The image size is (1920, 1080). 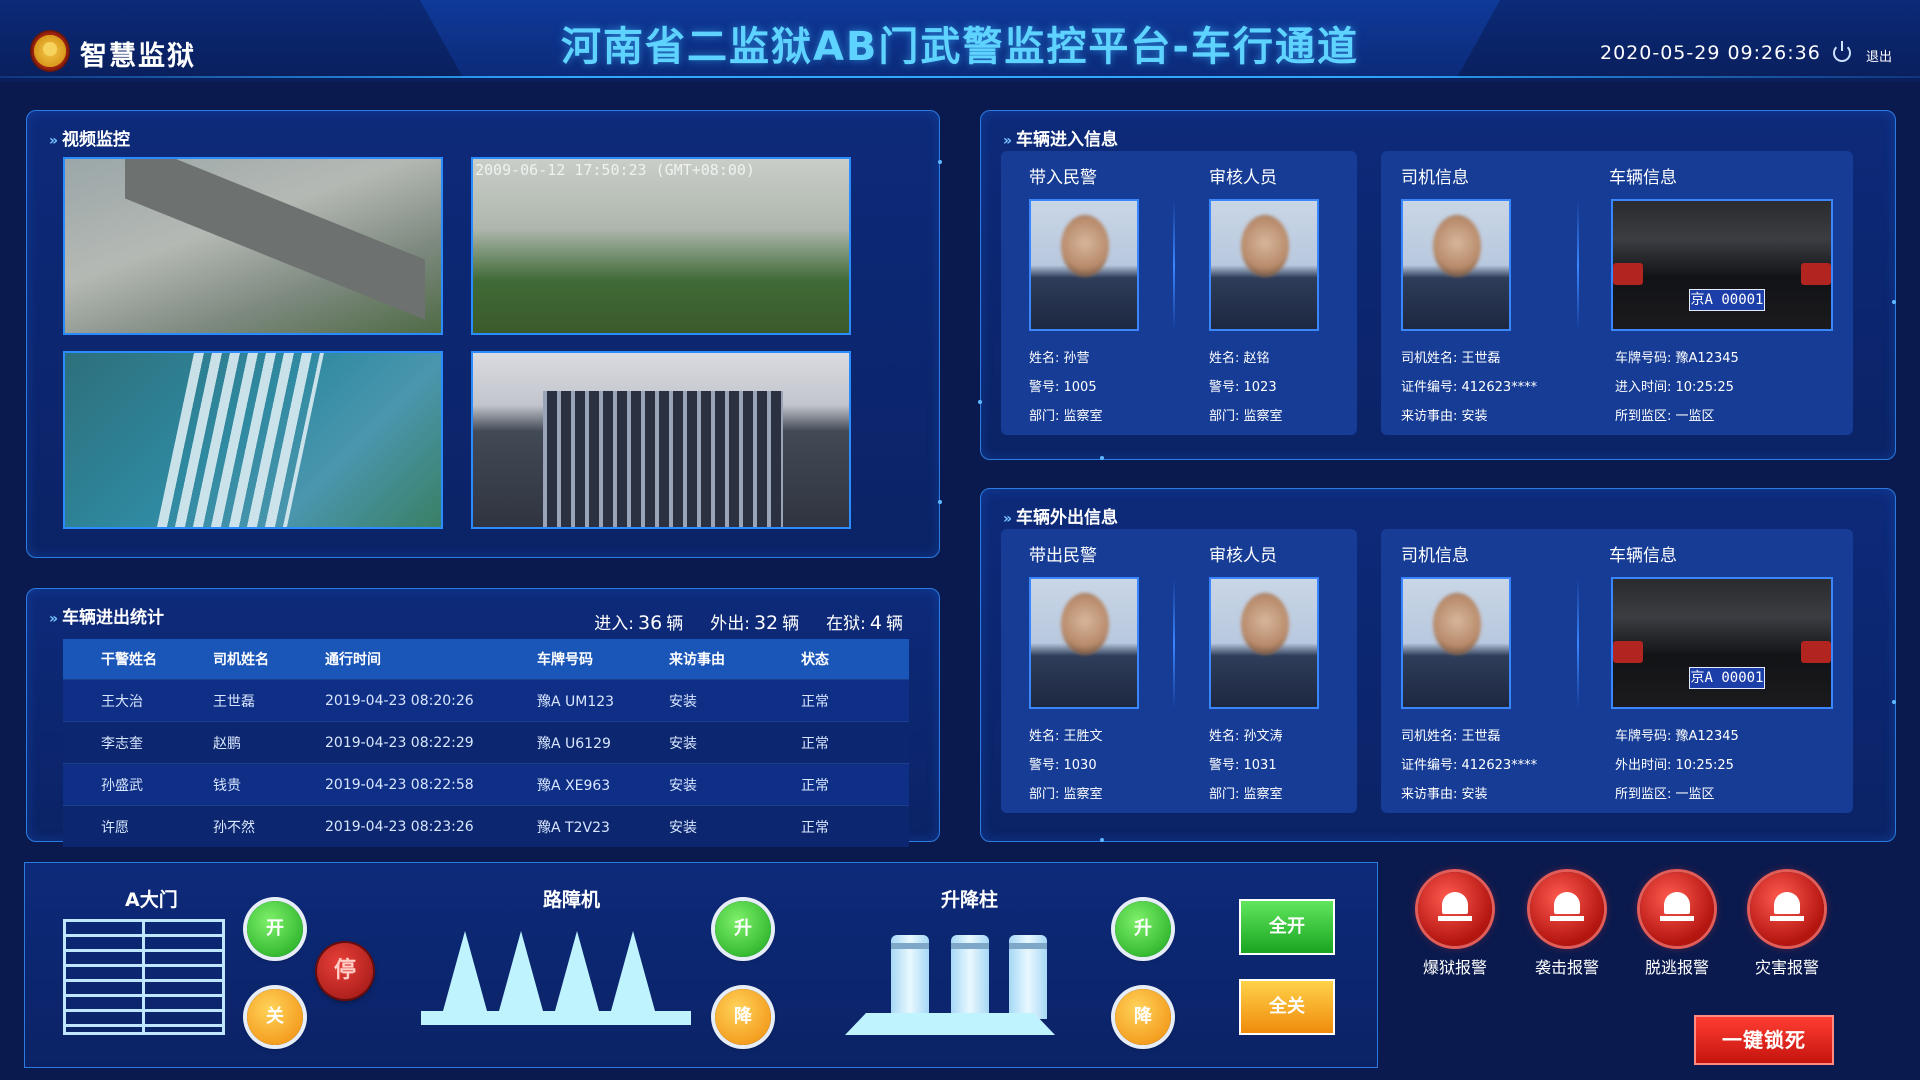 I want to click on column-header: 司机姓名, so click(x=268, y=659).